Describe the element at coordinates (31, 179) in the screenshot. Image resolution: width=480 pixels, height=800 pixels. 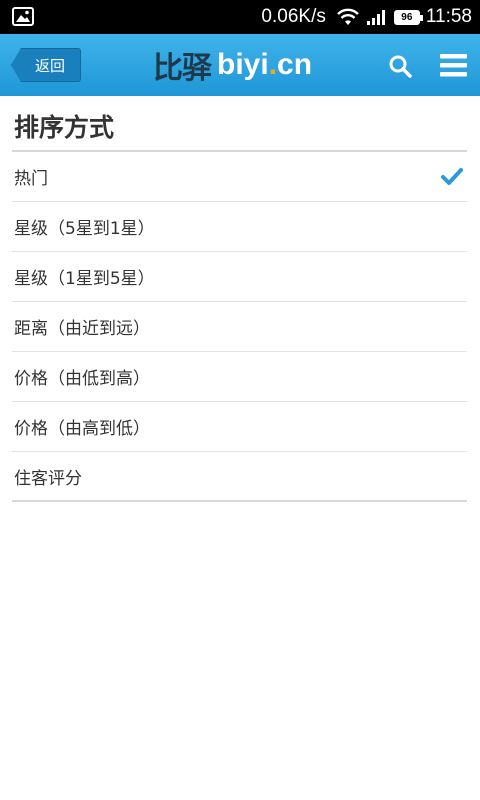
I see `sort-option-label: 热门` at that location.